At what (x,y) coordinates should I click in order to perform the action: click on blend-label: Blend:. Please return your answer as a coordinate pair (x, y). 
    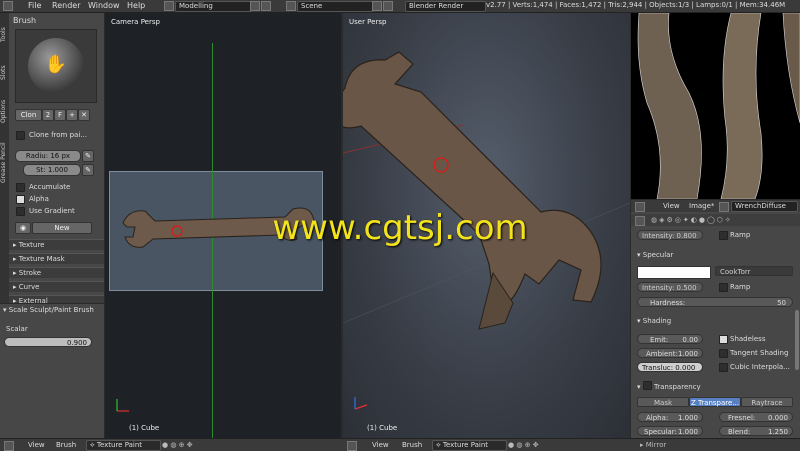
    Looking at the image, I should click on (739, 432).